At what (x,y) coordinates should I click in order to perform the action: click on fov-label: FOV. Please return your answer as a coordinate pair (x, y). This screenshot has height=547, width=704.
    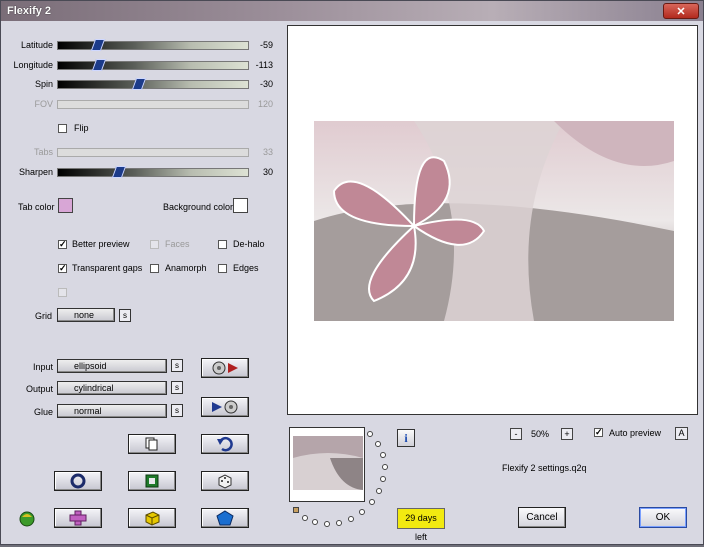
    Looking at the image, I should click on (43, 104).